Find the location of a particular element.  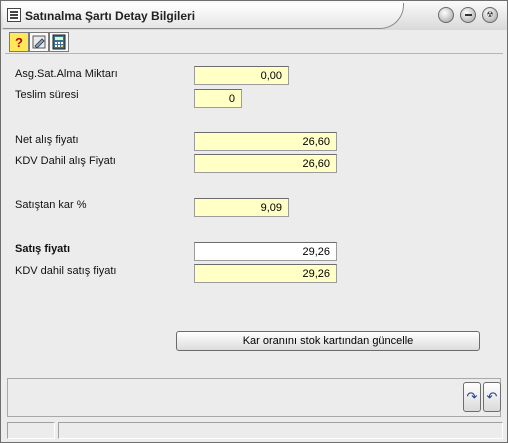

bottom-panel is located at coordinates (254, 397).